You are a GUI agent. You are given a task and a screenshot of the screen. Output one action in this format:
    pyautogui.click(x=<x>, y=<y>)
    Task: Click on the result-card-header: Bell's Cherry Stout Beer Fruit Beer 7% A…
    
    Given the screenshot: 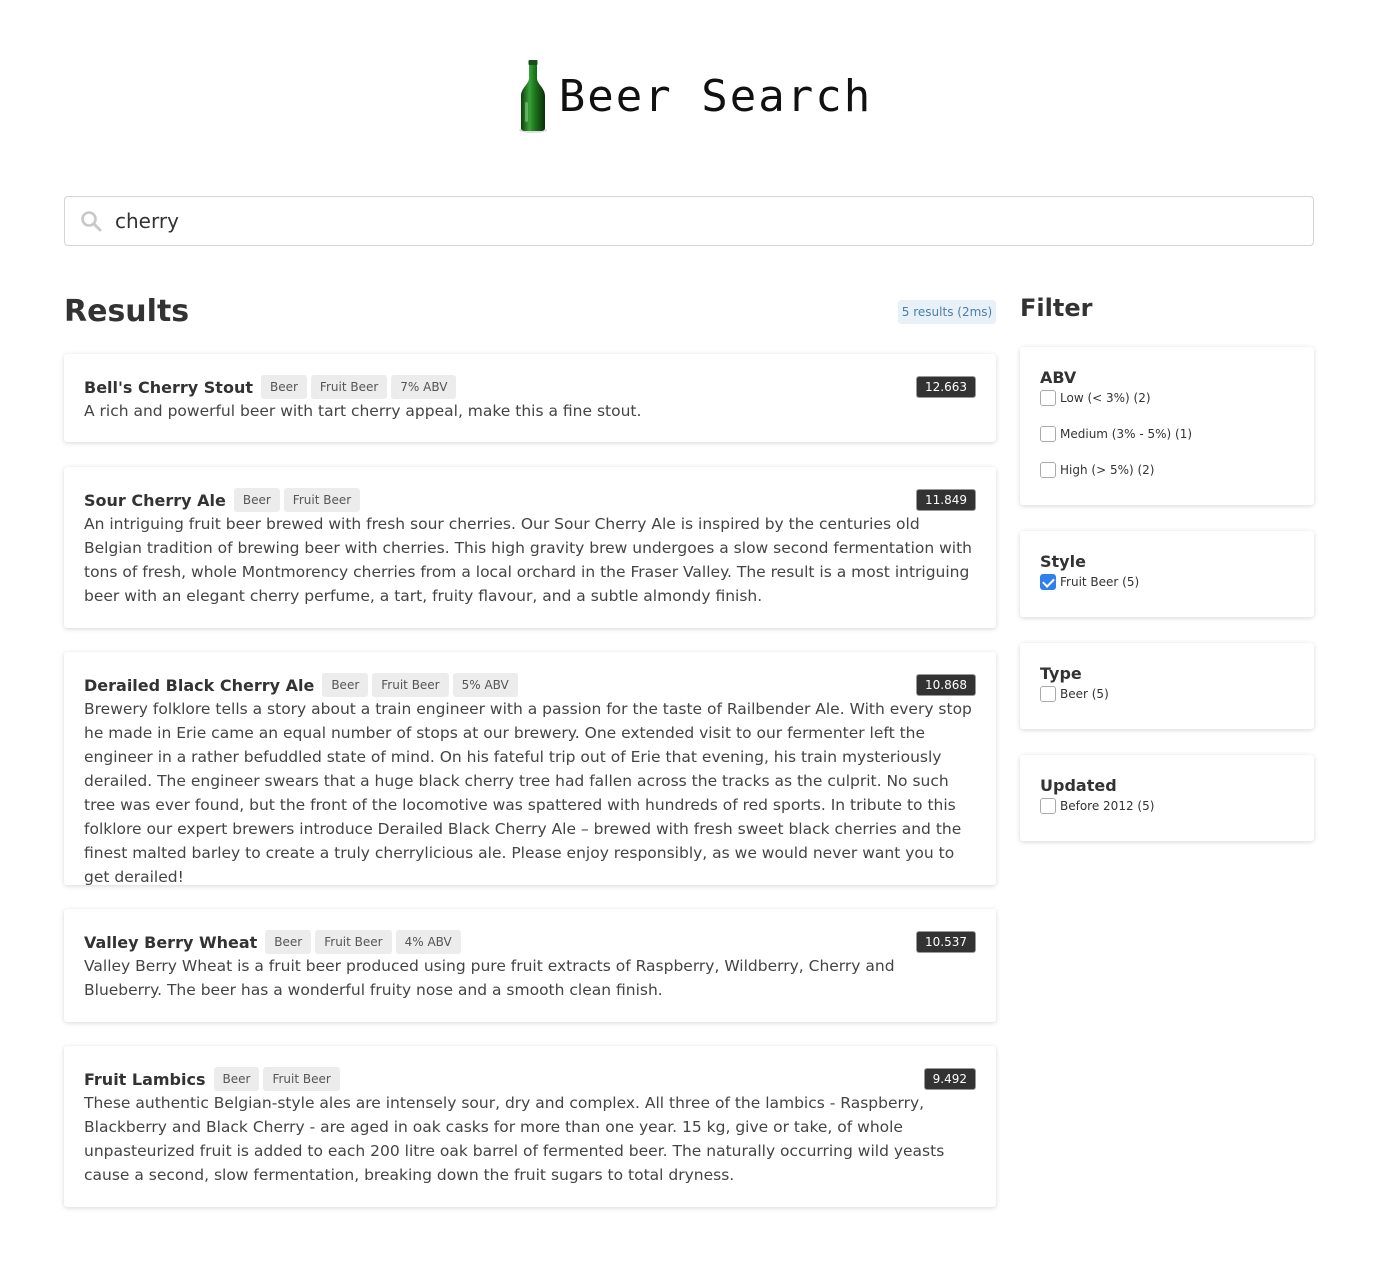 What is the action you would take?
    pyautogui.click(x=530, y=387)
    